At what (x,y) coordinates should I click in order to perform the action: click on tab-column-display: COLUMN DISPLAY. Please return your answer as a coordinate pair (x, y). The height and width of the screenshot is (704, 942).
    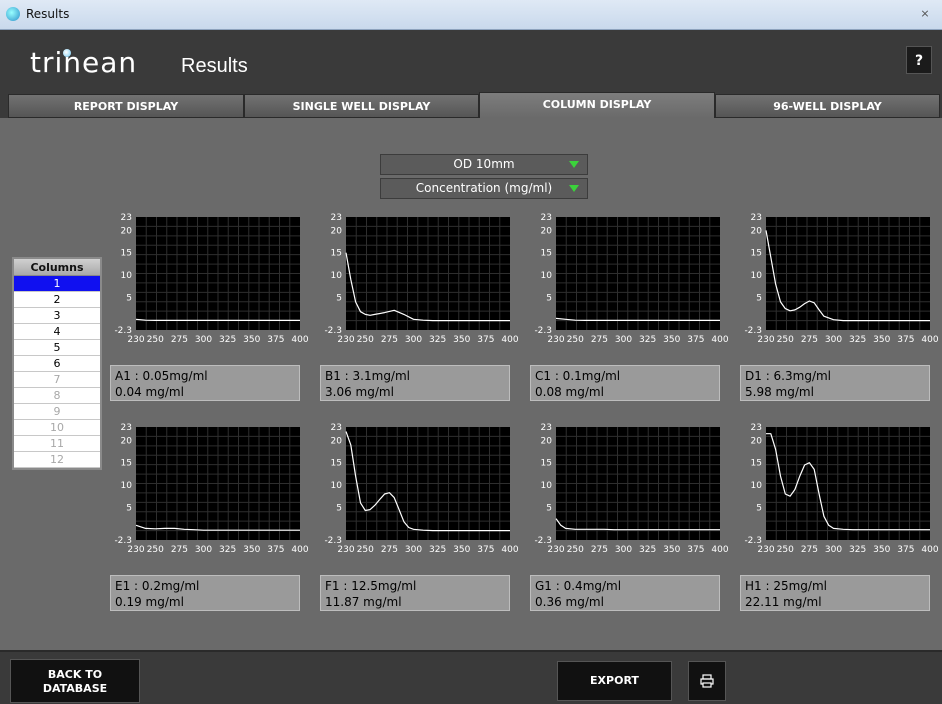
    Looking at the image, I should click on (597, 105).